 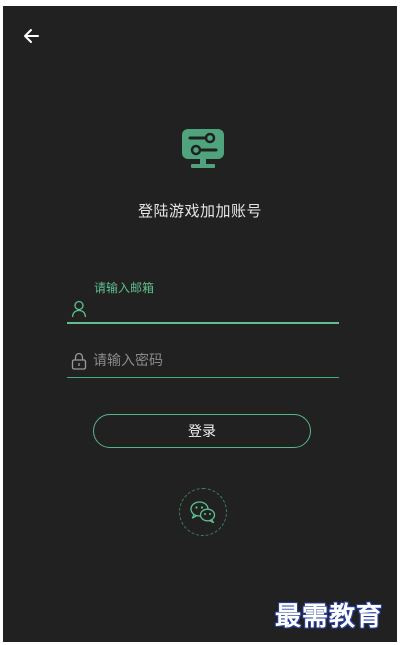 I want to click on password-field, so click(x=203, y=363).